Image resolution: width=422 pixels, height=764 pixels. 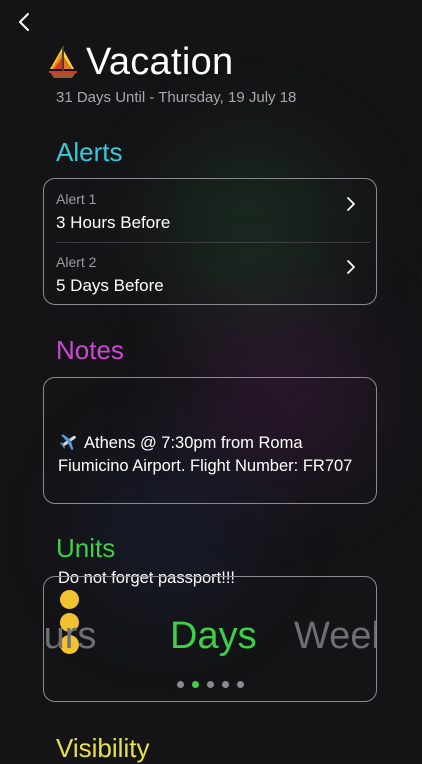 What do you see at coordinates (103, 748) in the screenshot?
I see `visibility-section-title: Visibility` at bounding box center [103, 748].